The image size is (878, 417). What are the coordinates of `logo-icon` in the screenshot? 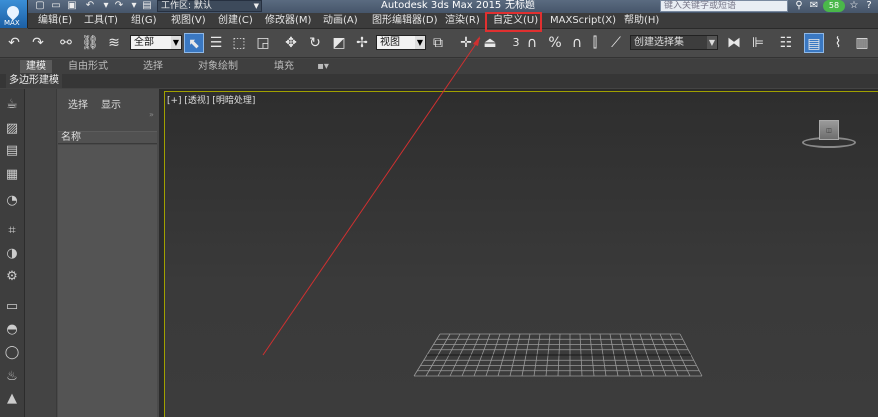 It's located at (13, 12).